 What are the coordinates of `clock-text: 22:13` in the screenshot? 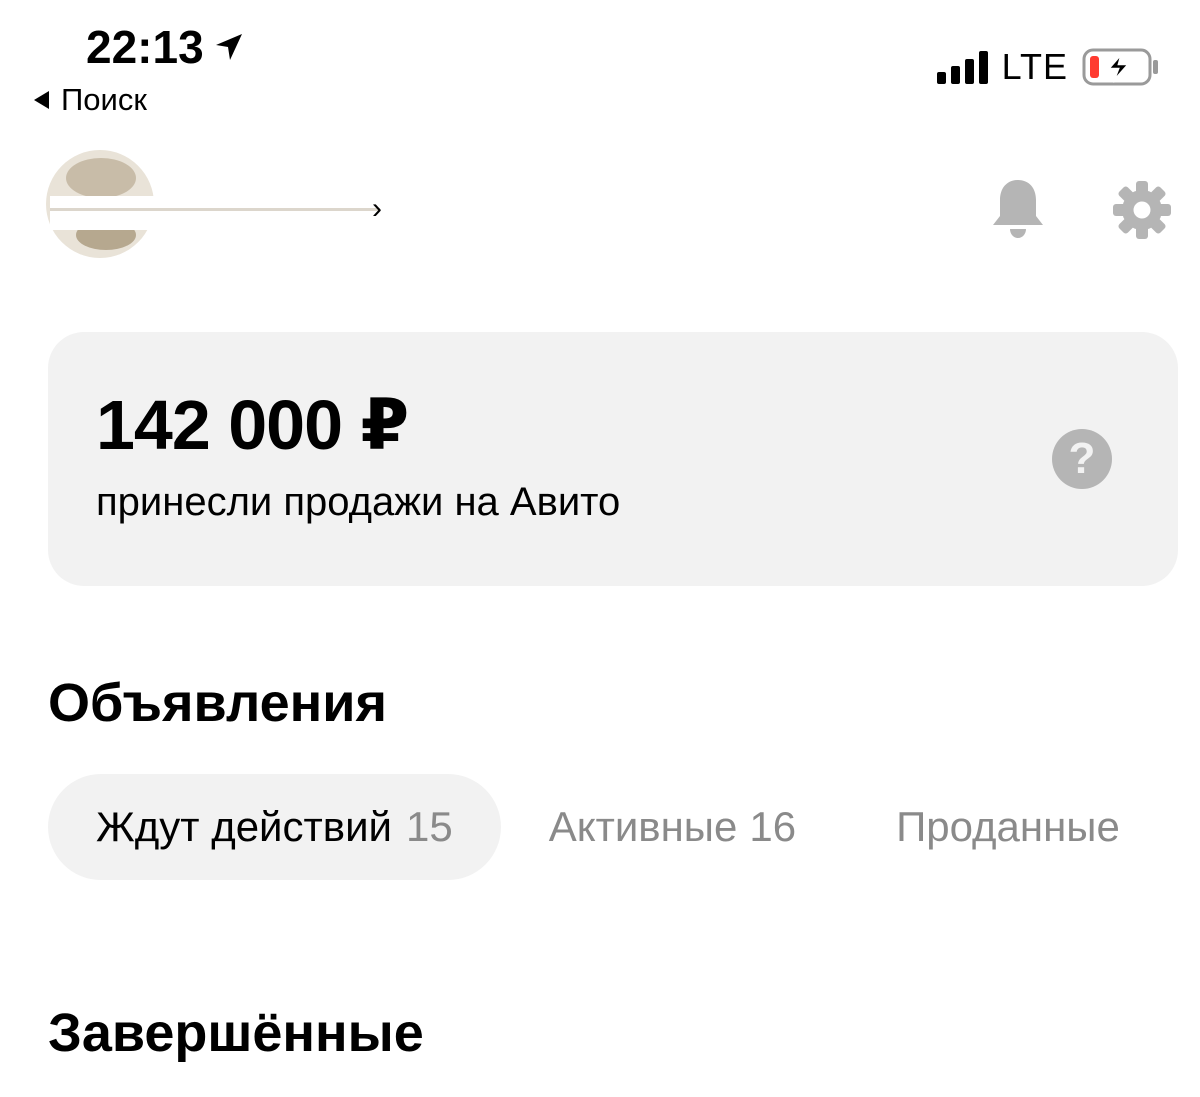 It's located at (145, 47).